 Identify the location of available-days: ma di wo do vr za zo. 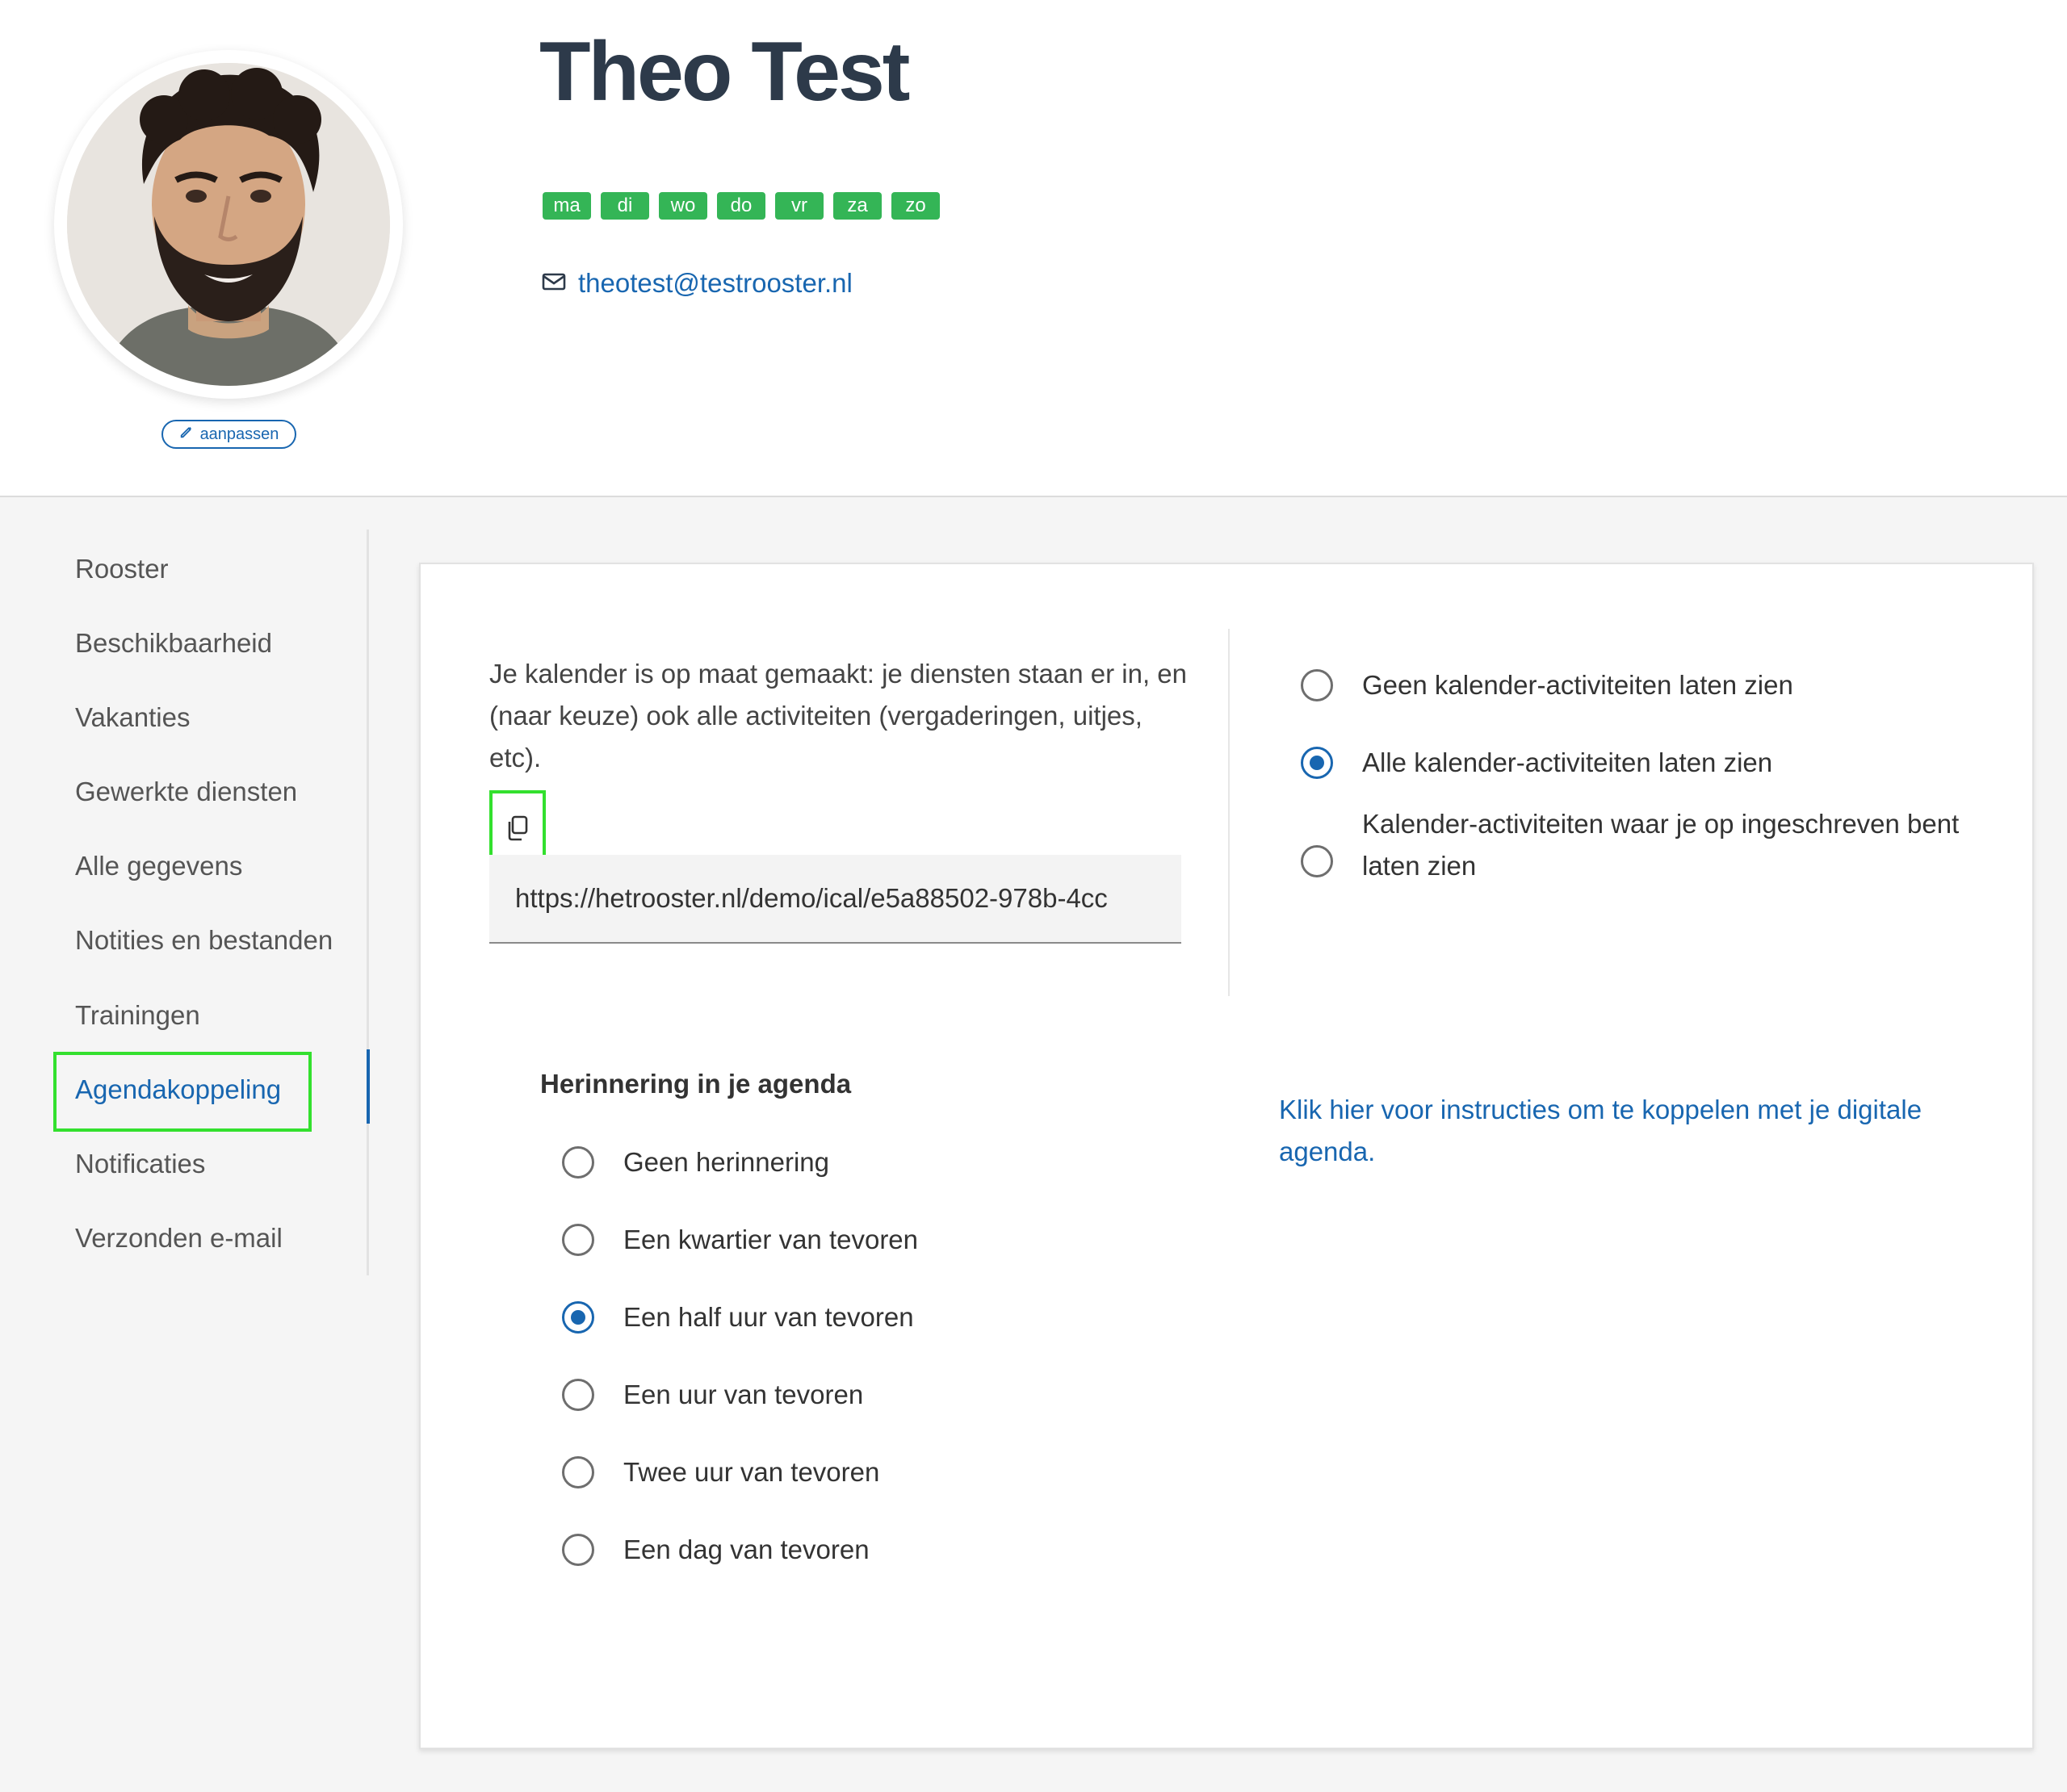
(741, 206).